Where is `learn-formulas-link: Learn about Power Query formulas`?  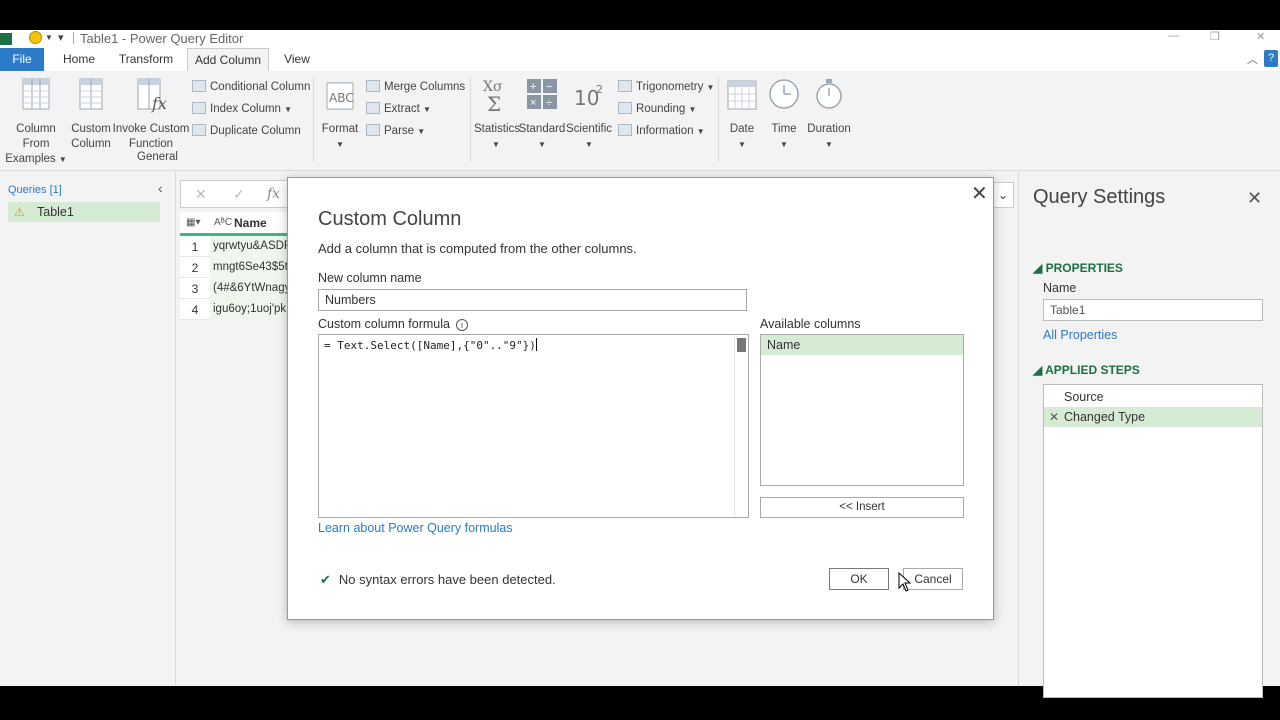
learn-formulas-link: Learn about Power Query formulas is located at coordinates (415, 528).